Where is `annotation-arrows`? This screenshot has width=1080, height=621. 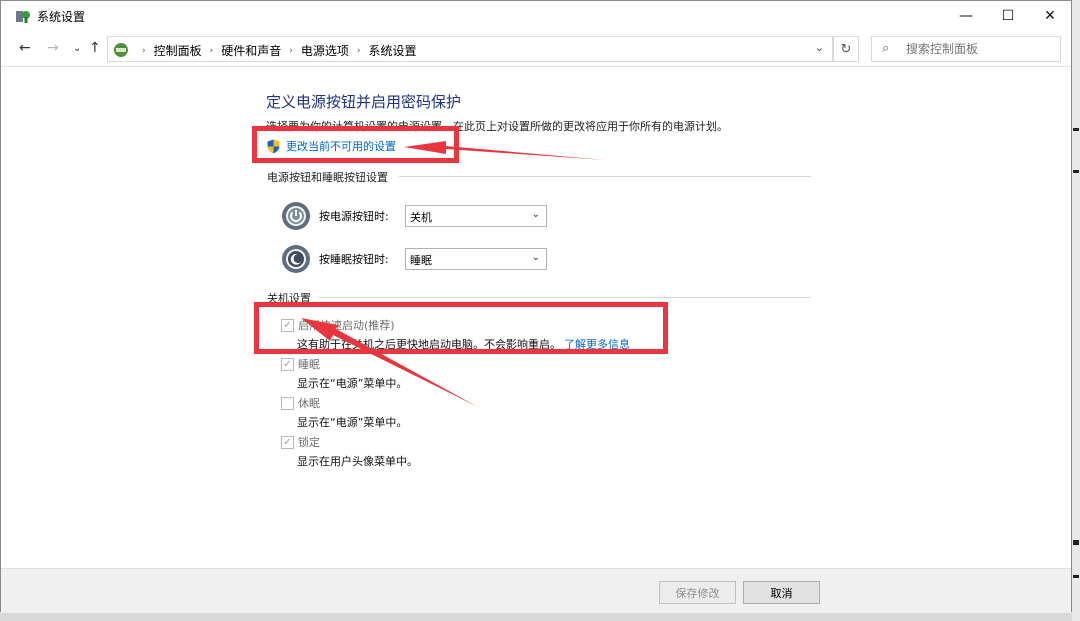 annotation-arrows is located at coordinates (453, 274).